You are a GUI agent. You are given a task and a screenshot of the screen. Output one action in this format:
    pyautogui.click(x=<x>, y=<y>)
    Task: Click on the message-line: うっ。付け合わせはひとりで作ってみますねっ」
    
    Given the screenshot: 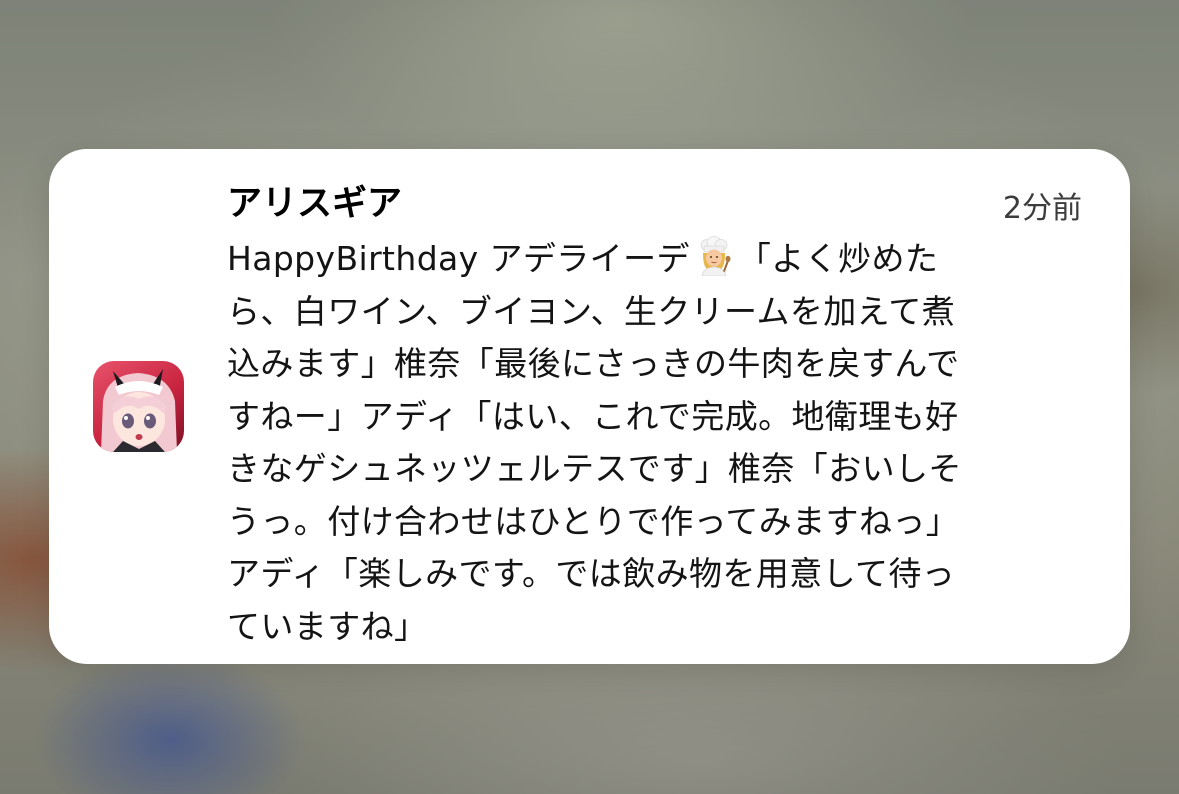 What is the action you would take?
    pyautogui.click(x=593, y=521)
    